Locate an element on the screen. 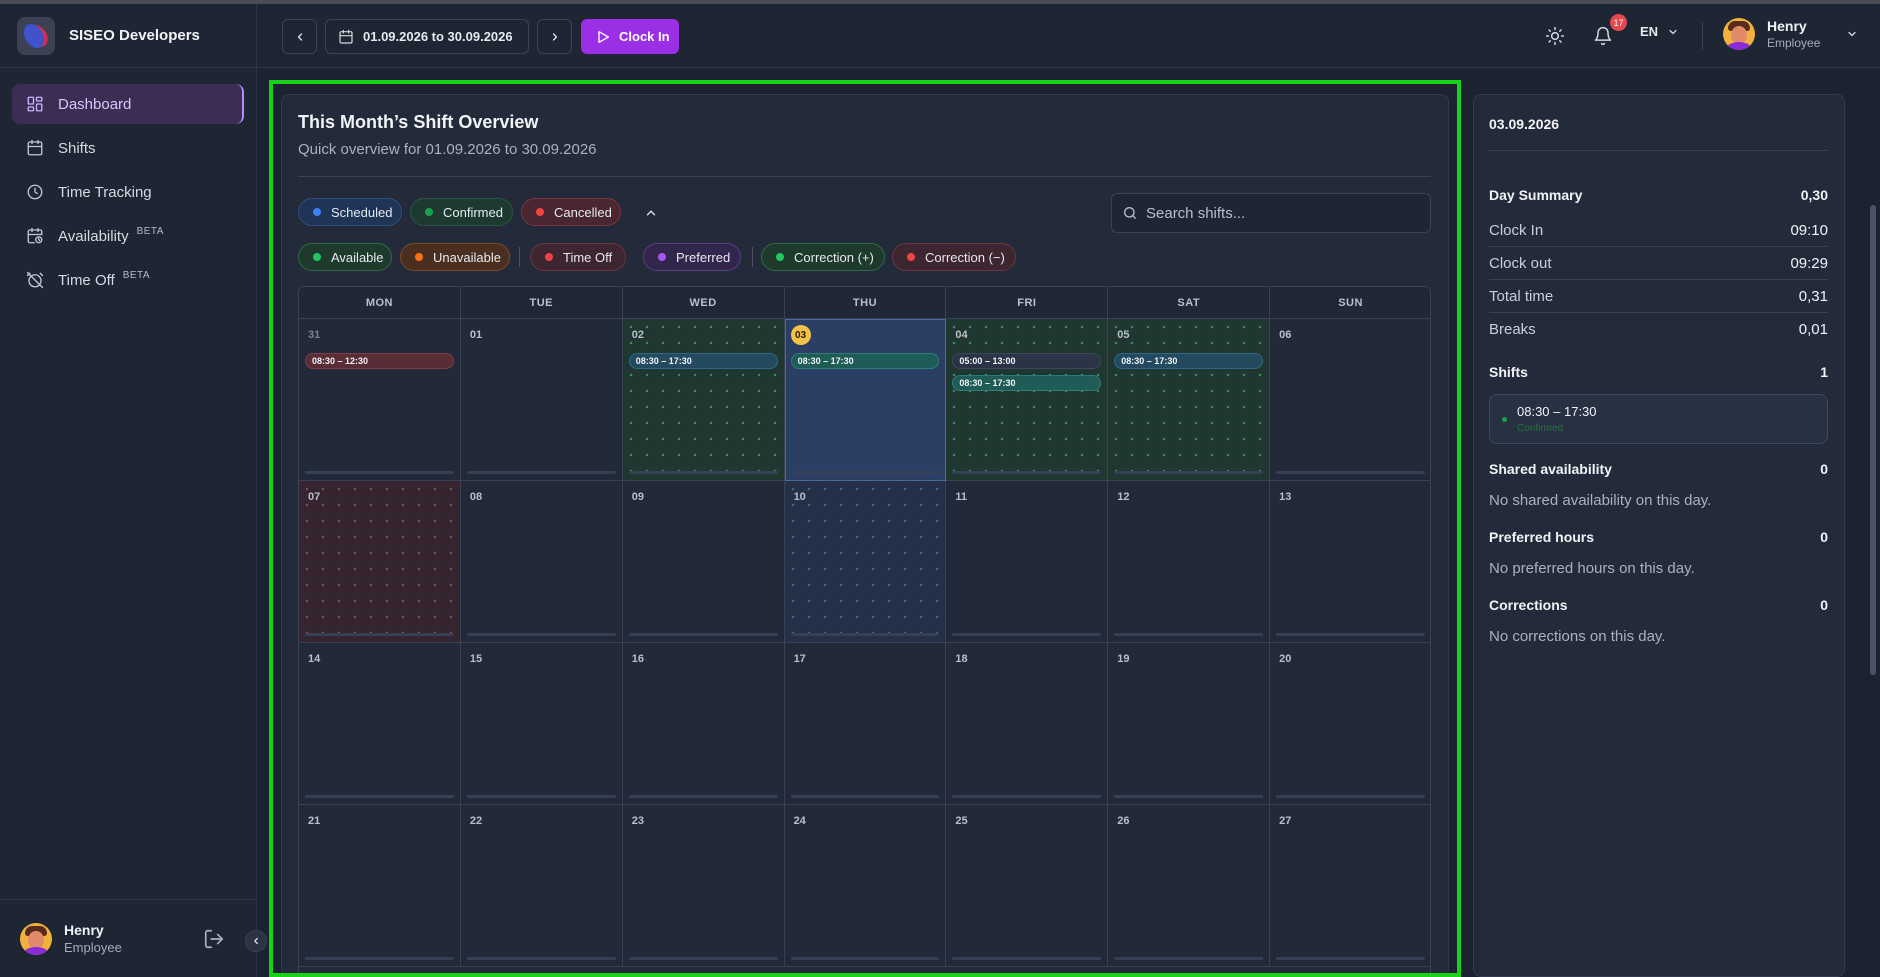 This screenshot has width=1880, height=977. preferred-hours-label: Preferred hours is located at coordinates (1542, 537).